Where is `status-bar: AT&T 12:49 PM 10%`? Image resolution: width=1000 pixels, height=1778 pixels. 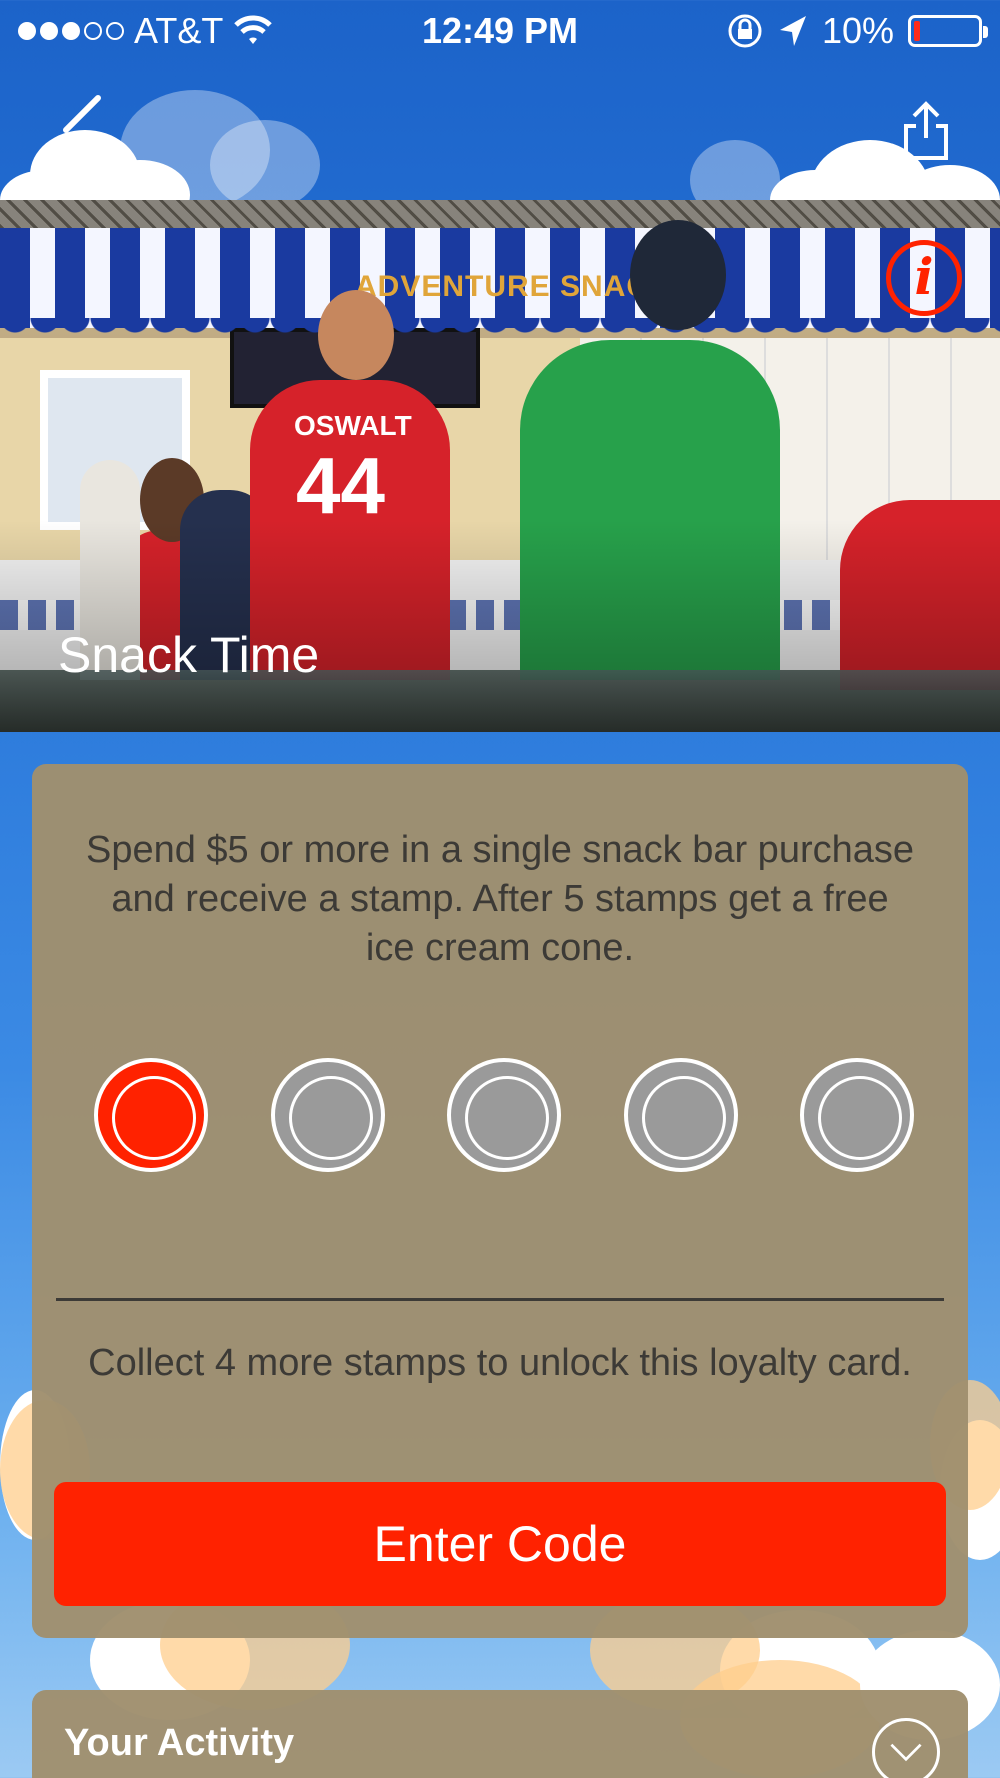 status-bar: AT&T 12:49 PM 10% is located at coordinates (500, 32).